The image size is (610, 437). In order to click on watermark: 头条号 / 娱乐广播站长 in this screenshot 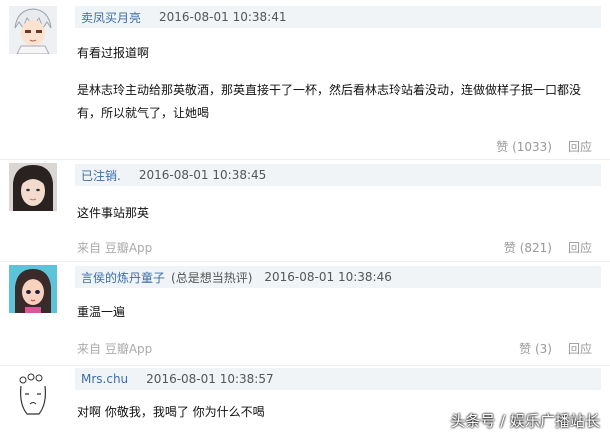, I will do `click(525, 421)`.